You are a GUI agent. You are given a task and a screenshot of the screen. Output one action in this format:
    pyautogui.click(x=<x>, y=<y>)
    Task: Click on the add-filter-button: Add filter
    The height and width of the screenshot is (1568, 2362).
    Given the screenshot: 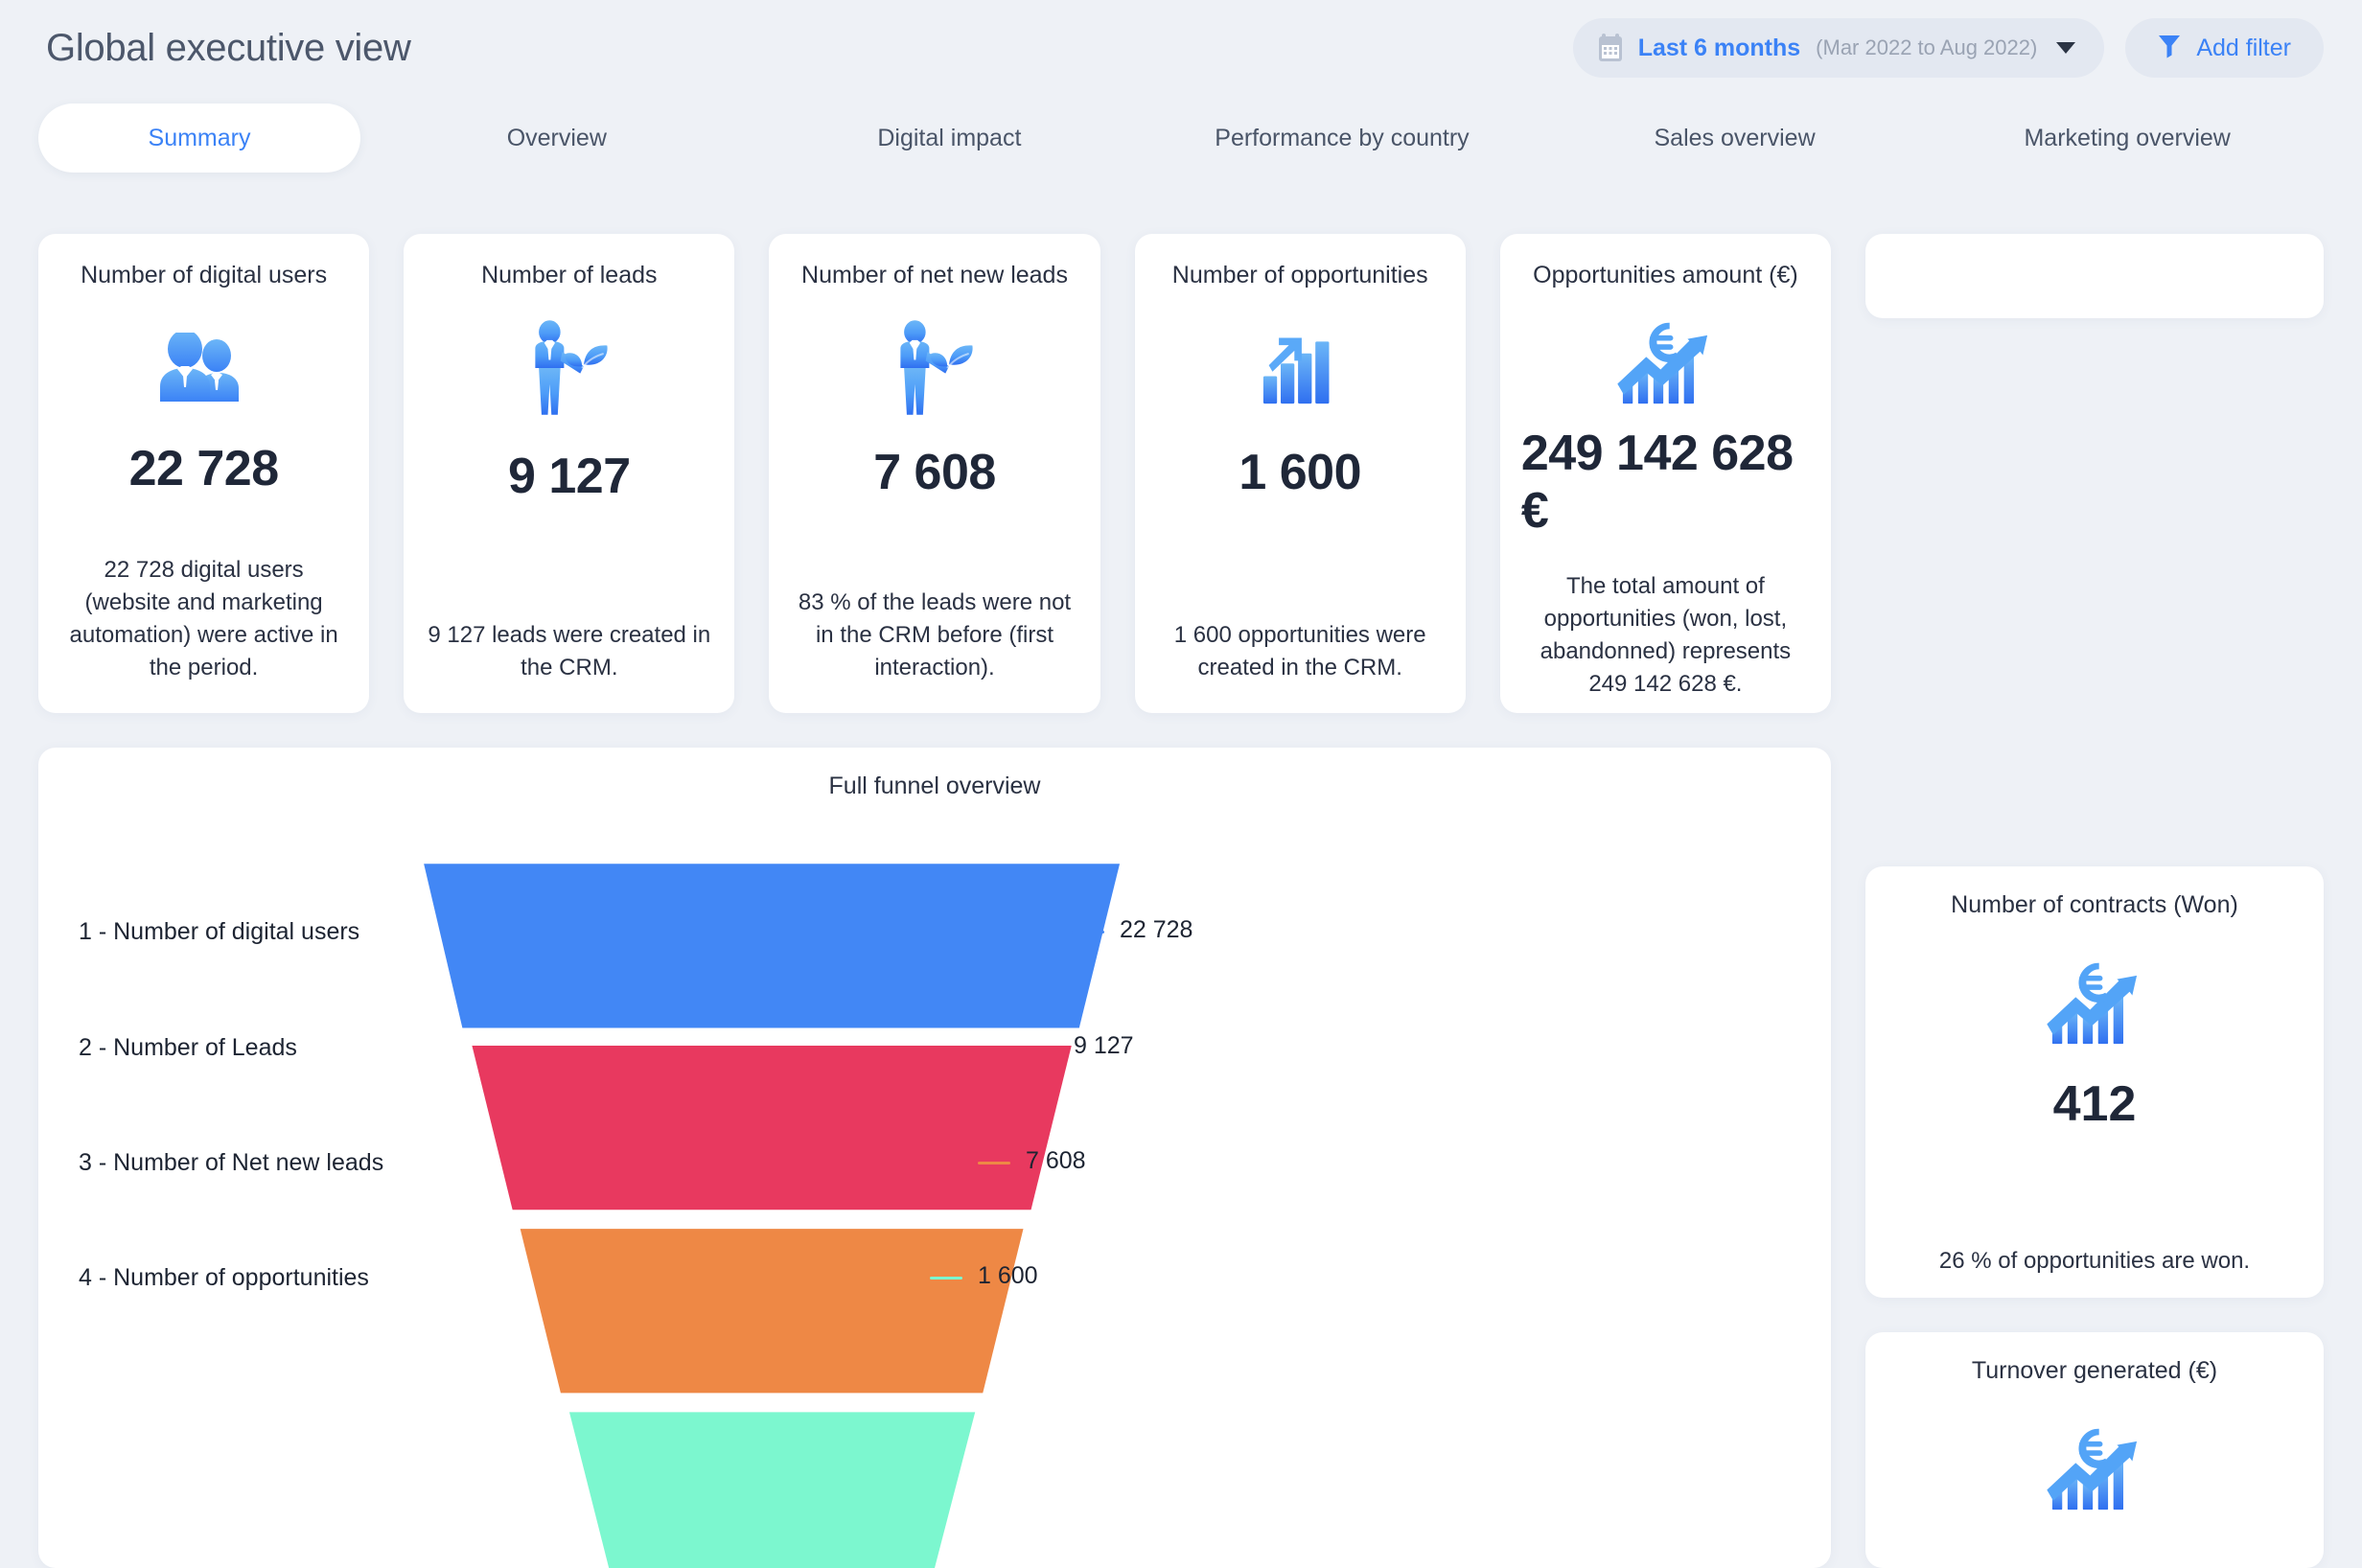 What is the action you would take?
    pyautogui.click(x=2224, y=48)
    